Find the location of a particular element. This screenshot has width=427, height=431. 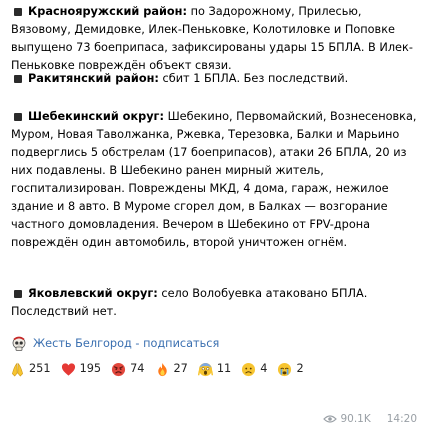

reaction-red-heart: 195 is located at coordinates (81, 369).